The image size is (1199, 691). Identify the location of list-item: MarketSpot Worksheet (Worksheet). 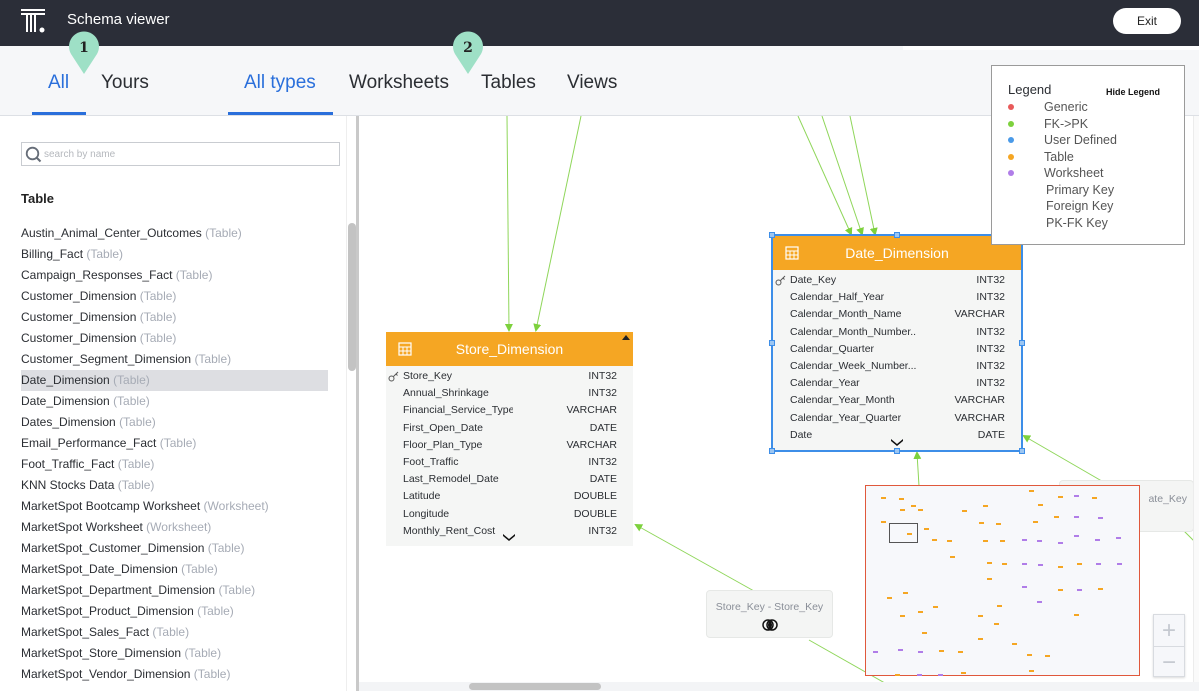
(174, 527).